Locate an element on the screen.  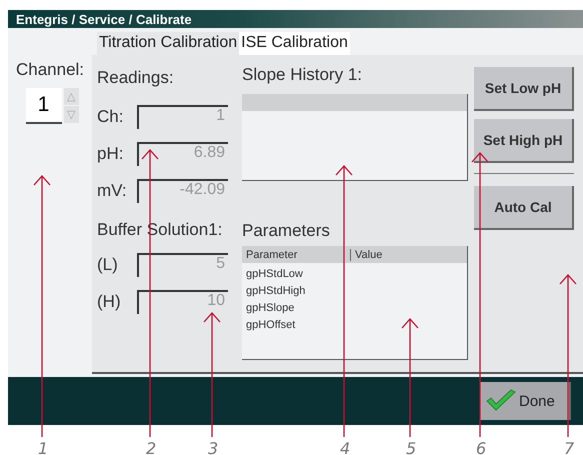
callout-number: 1 is located at coordinates (43, 447).